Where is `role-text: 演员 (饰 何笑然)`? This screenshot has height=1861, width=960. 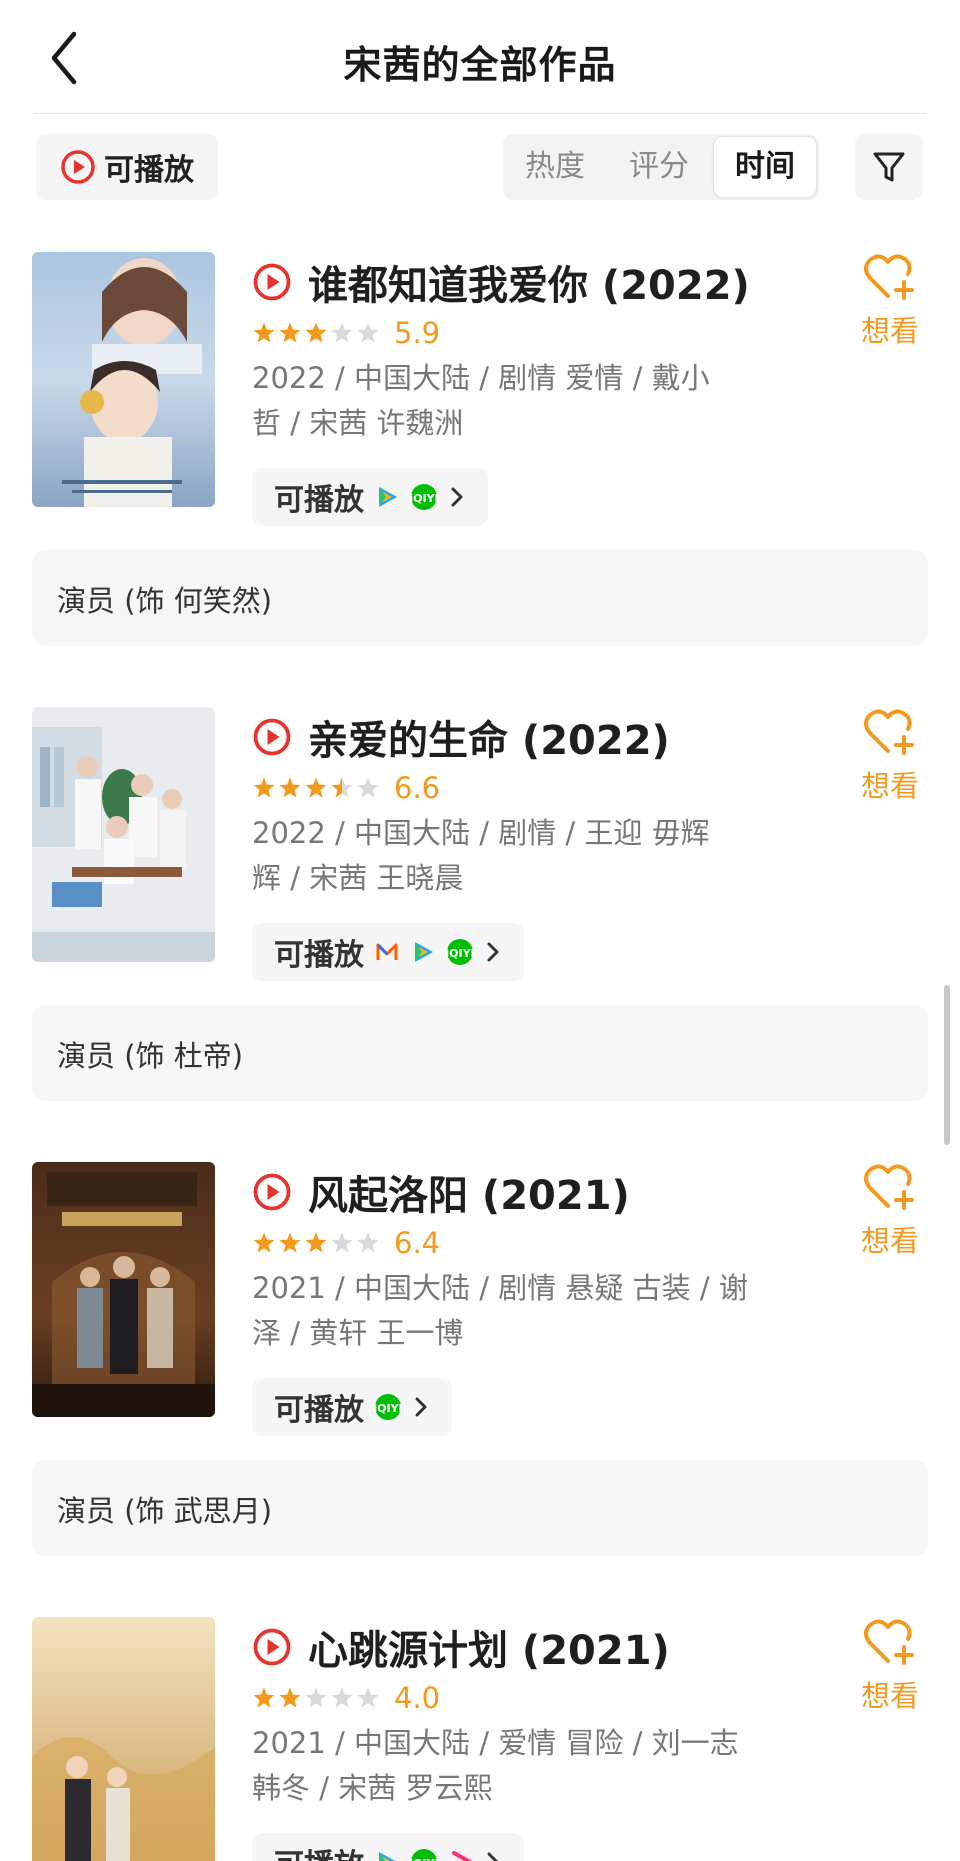
role-text: 演员 (饰 何笑然) is located at coordinates (165, 601).